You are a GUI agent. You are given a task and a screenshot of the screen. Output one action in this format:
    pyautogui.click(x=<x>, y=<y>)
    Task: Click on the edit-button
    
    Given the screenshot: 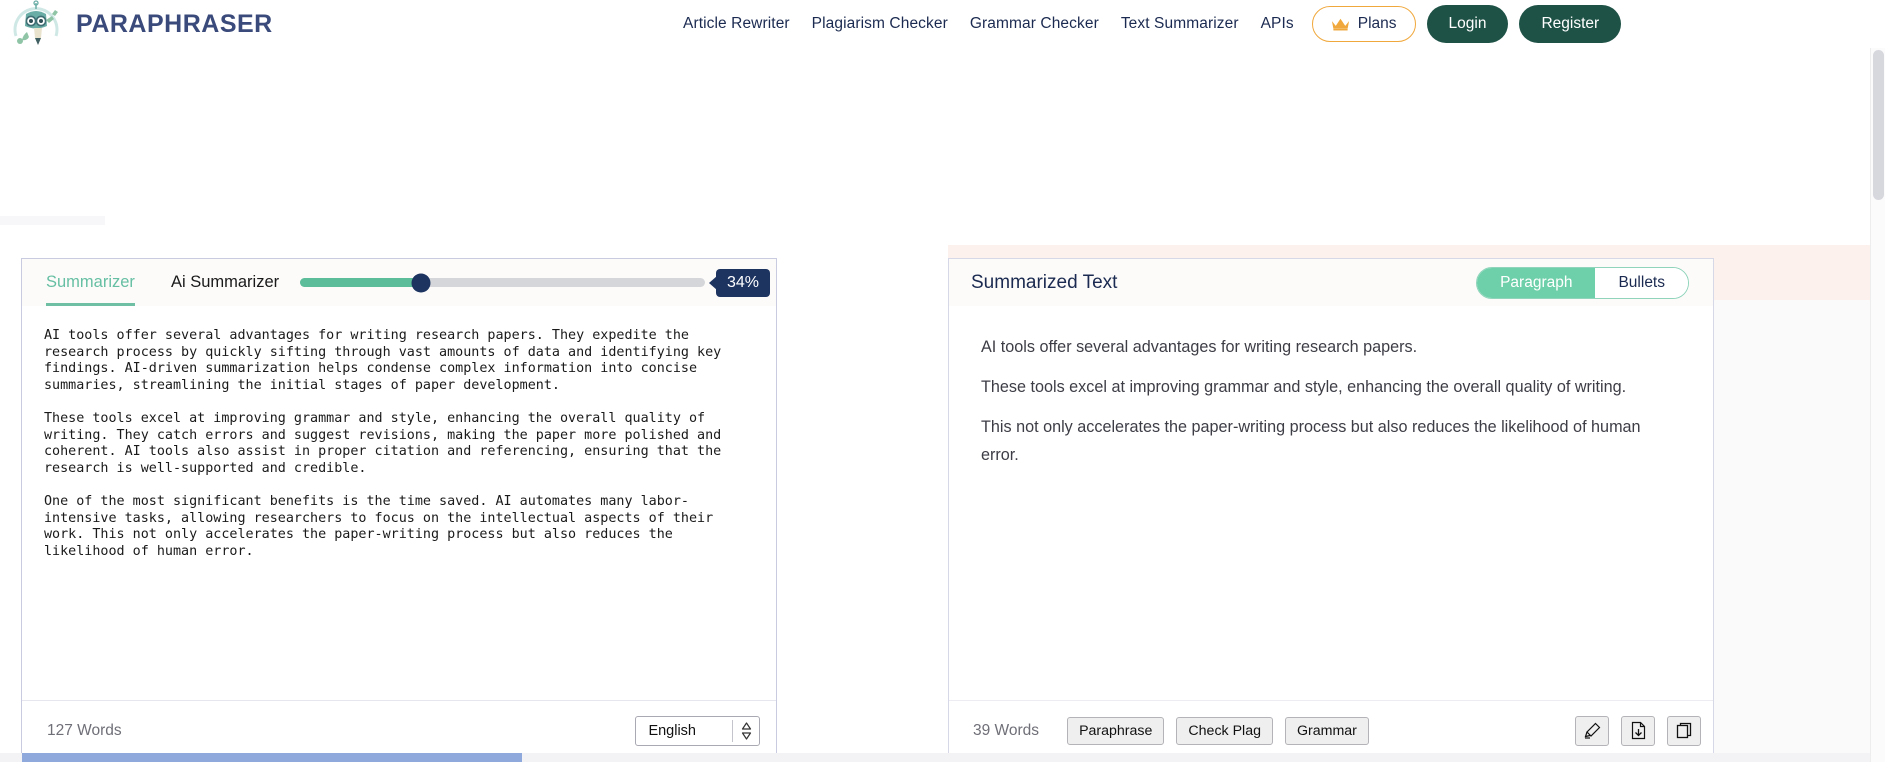 What is the action you would take?
    pyautogui.click(x=1592, y=730)
    